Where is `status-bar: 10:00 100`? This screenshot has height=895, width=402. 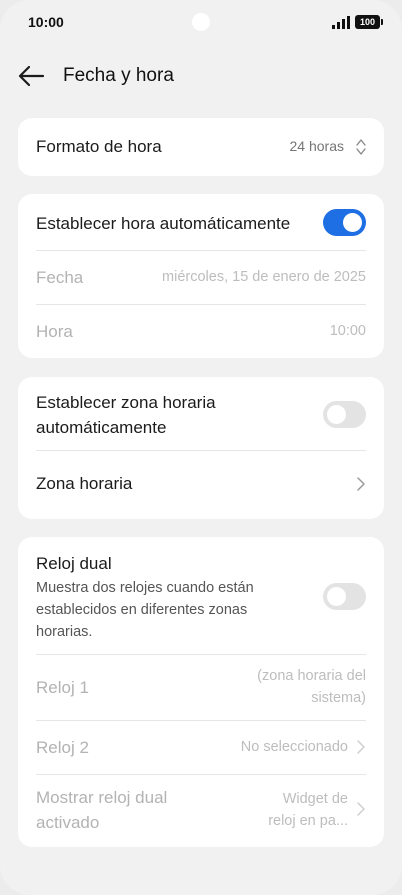 status-bar: 10:00 100 is located at coordinates (201, 22).